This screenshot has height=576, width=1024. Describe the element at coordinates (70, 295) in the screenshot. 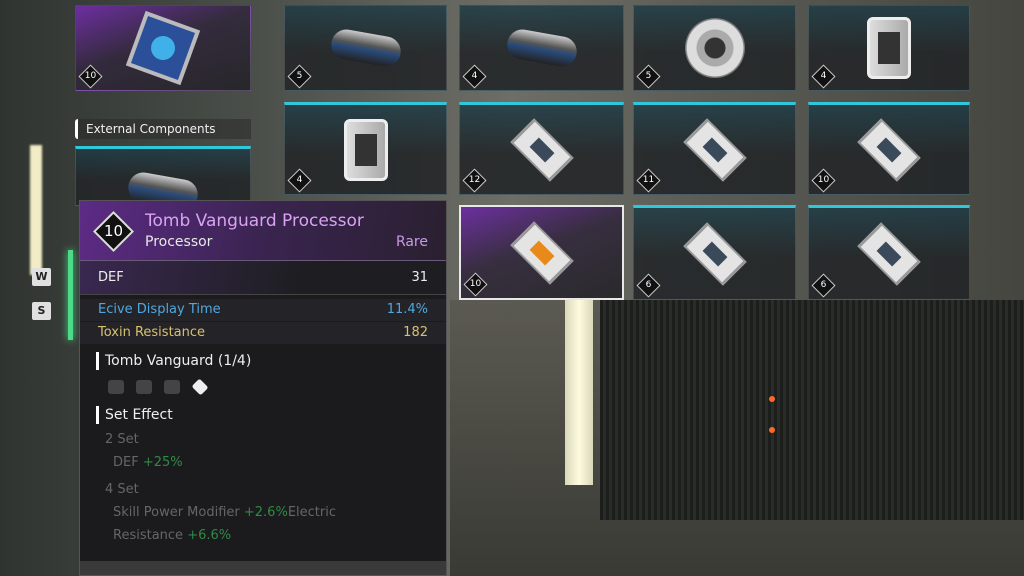

I see `scroll-indicator` at that location.